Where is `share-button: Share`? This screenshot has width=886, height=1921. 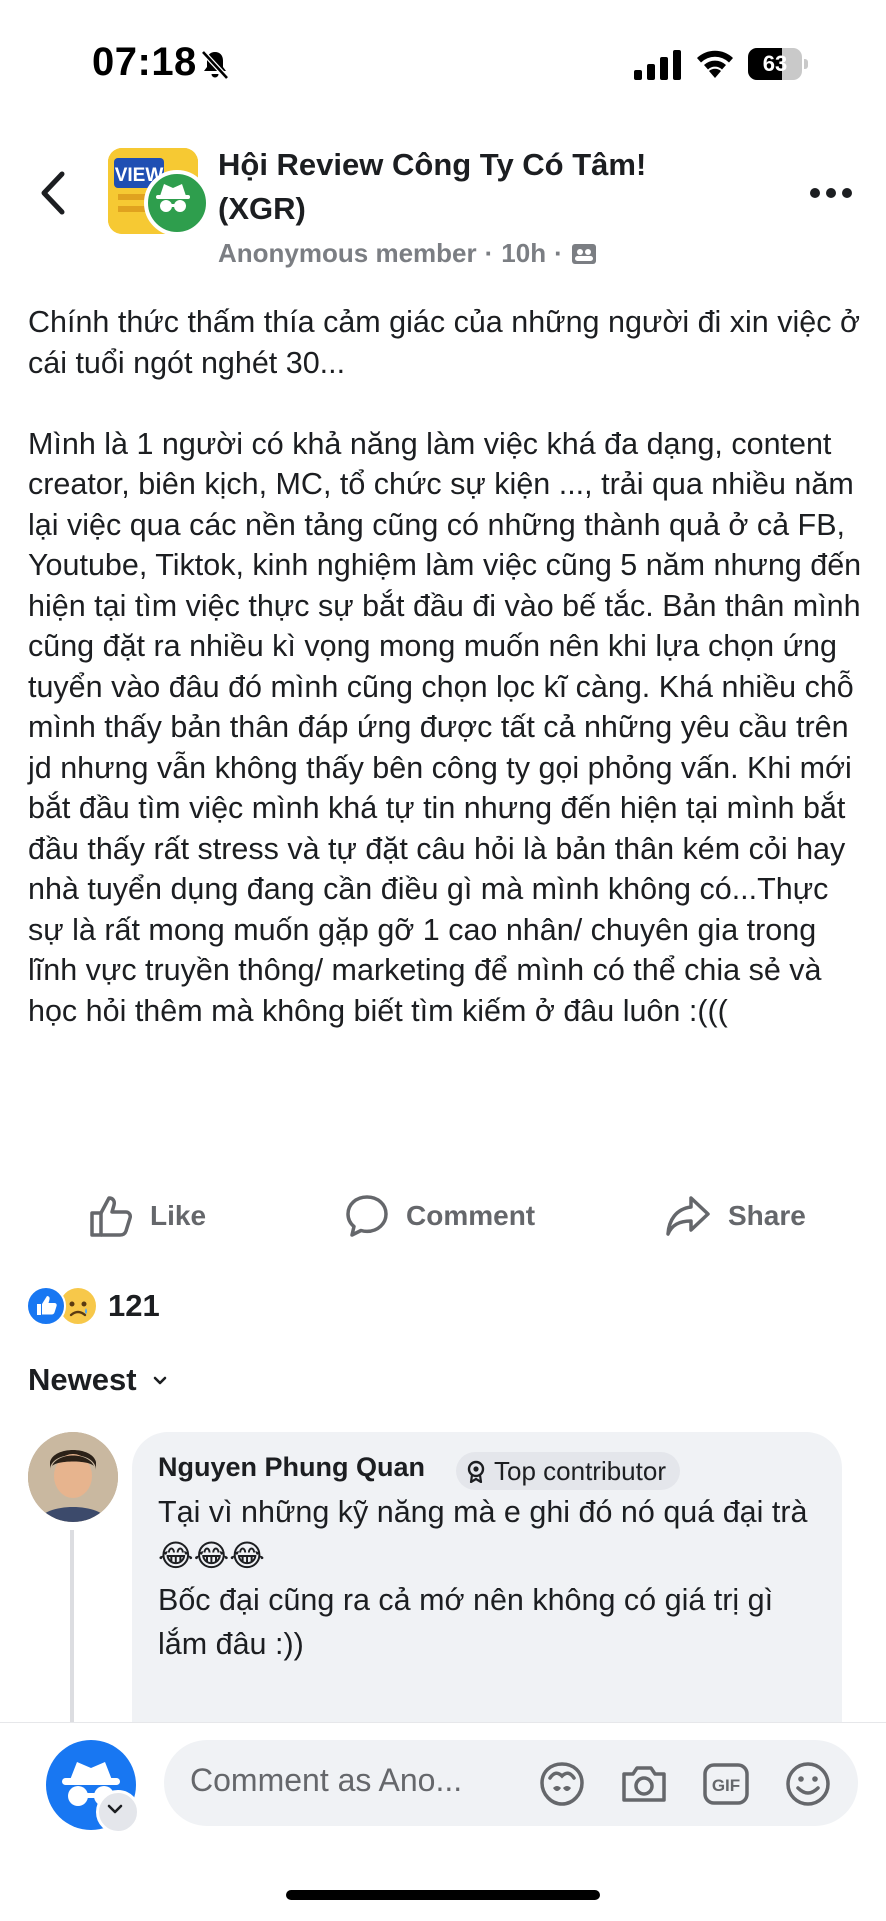 share-button: Share is located at coordinates (735, 1216).